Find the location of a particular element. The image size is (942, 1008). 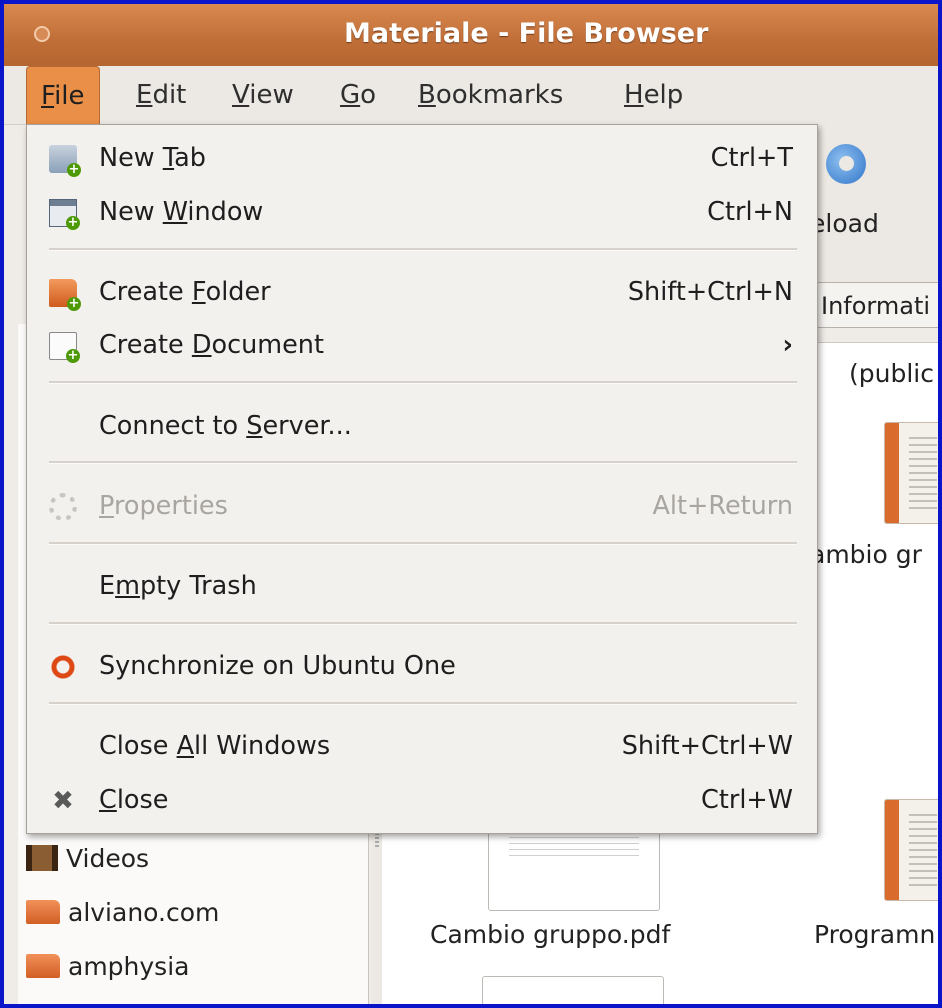

file-label-programm: Programn is located at coordinates (874, 934).